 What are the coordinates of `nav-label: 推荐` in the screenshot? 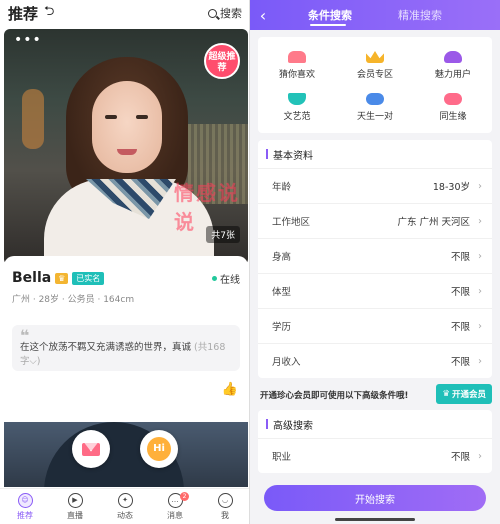 It's located at (25, 515).